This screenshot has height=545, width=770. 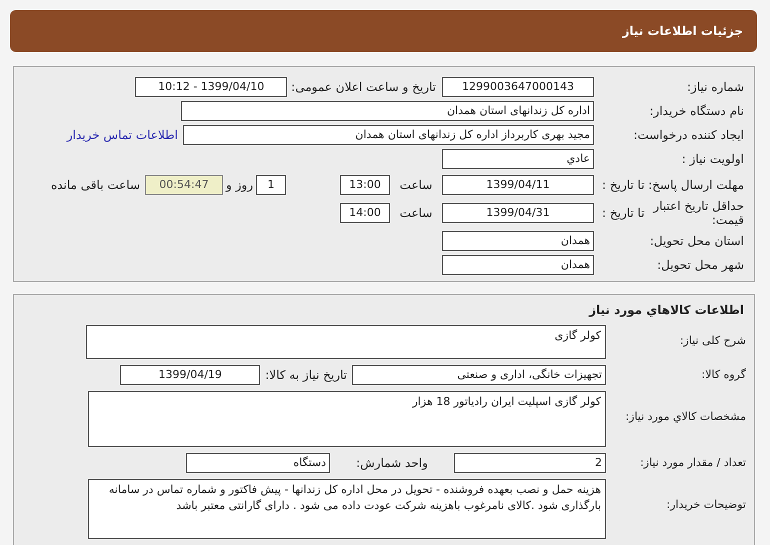 I want to click on field-label: تعداد / مقدار مورد نیاز:, so click(x=693, y=462).